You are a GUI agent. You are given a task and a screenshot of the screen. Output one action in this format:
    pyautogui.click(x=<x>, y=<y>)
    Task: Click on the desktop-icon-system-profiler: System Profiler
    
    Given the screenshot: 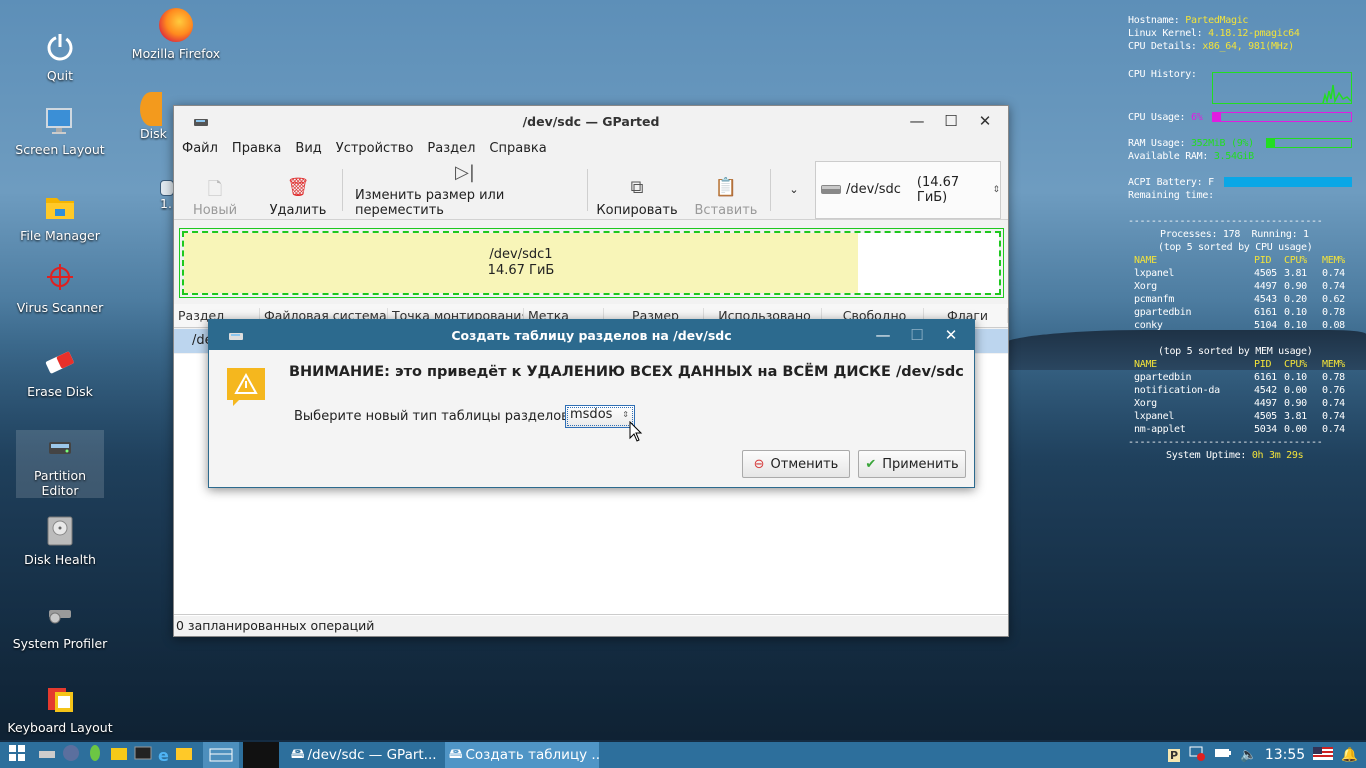 What is the action you would take?
    pyautogui.click(x=60, y=624)
    